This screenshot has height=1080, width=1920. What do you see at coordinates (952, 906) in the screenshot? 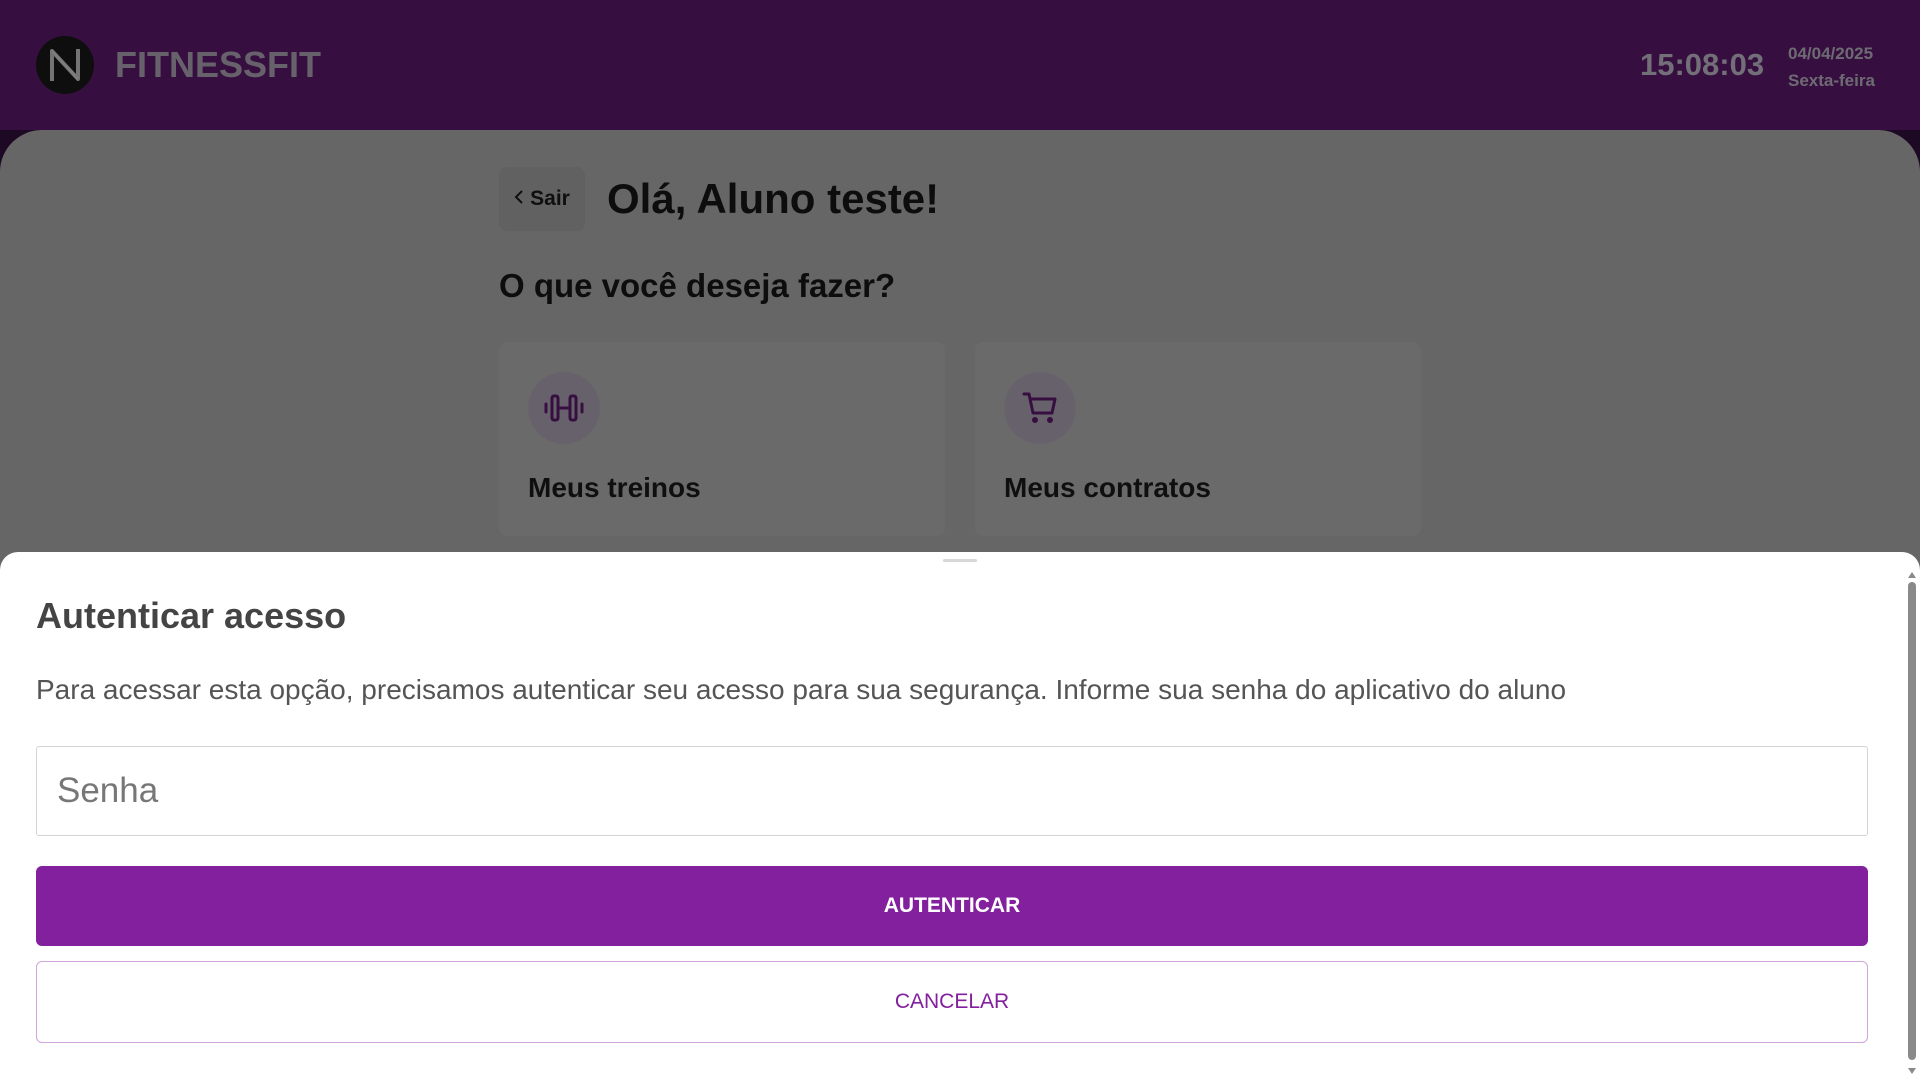
I see `authenticate-button: AUTENTICAR` at bounding box center [952, 906].